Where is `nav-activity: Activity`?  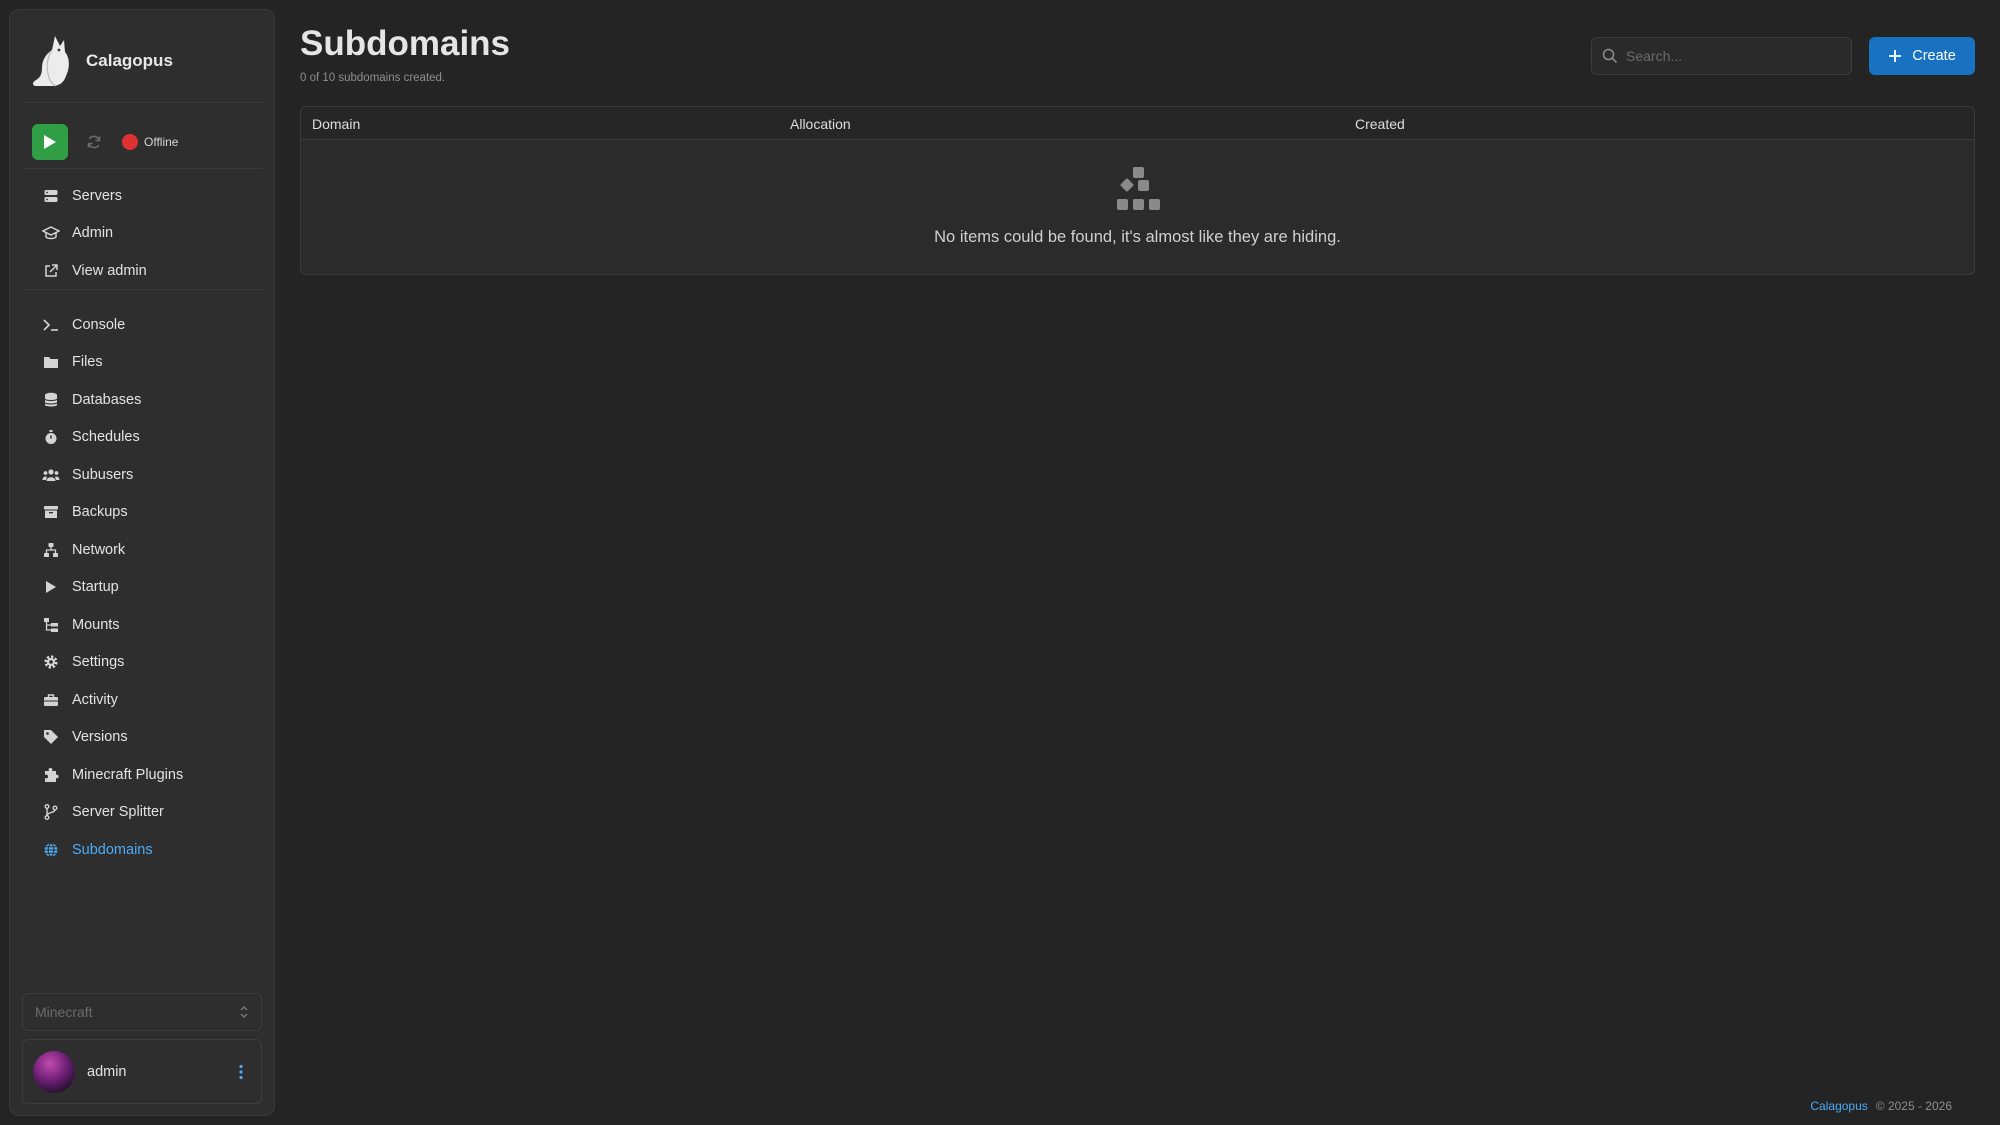
nav-activity: Activity is located at coordinates (145, 700).